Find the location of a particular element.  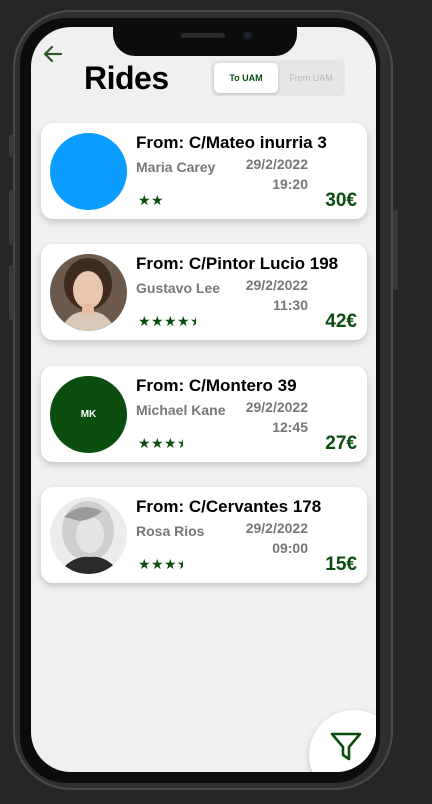

driver-name: Michael Kane is located at coordinates (181, 410).